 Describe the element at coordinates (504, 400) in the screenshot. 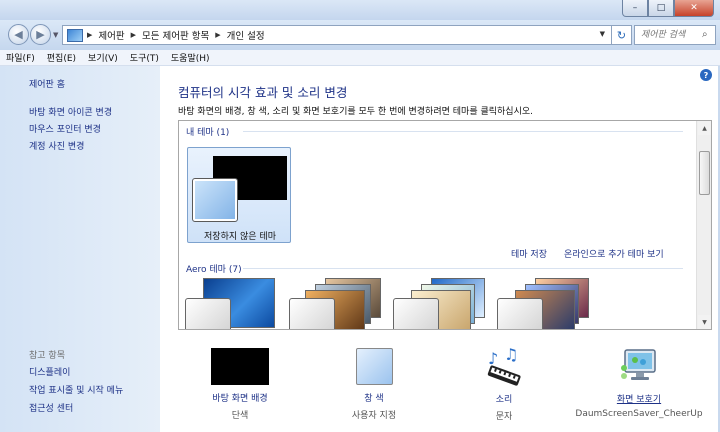

I see `sounds-label: 소리` at that location.